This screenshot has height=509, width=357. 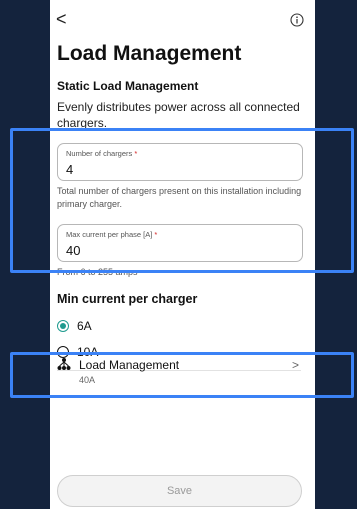 I want to click on load-management-item: Load Management 40A >, so click(x=181, y=373).